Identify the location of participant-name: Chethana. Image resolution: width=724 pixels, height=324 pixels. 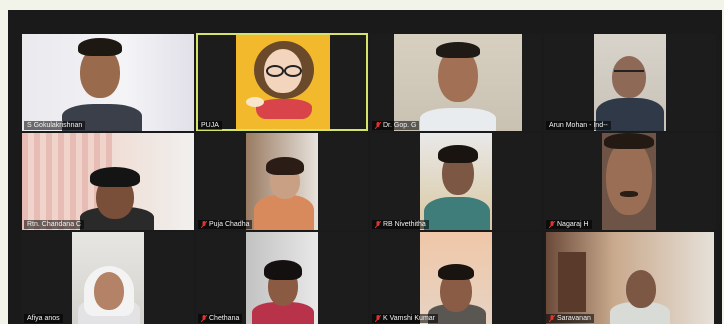
(224, 318).